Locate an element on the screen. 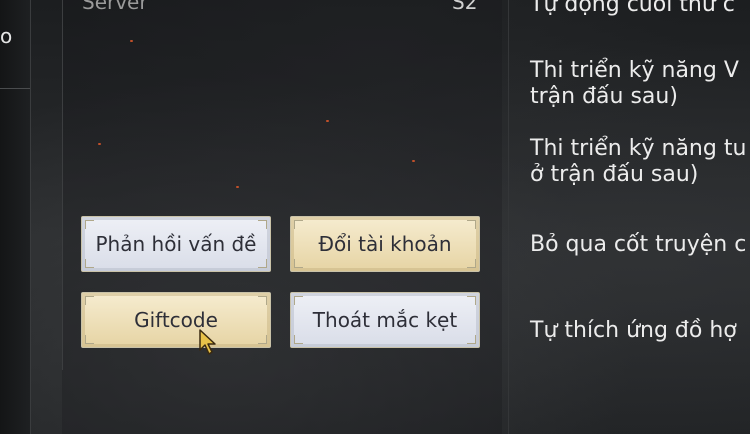  panel-left-border is located at coordinates (62, 185).